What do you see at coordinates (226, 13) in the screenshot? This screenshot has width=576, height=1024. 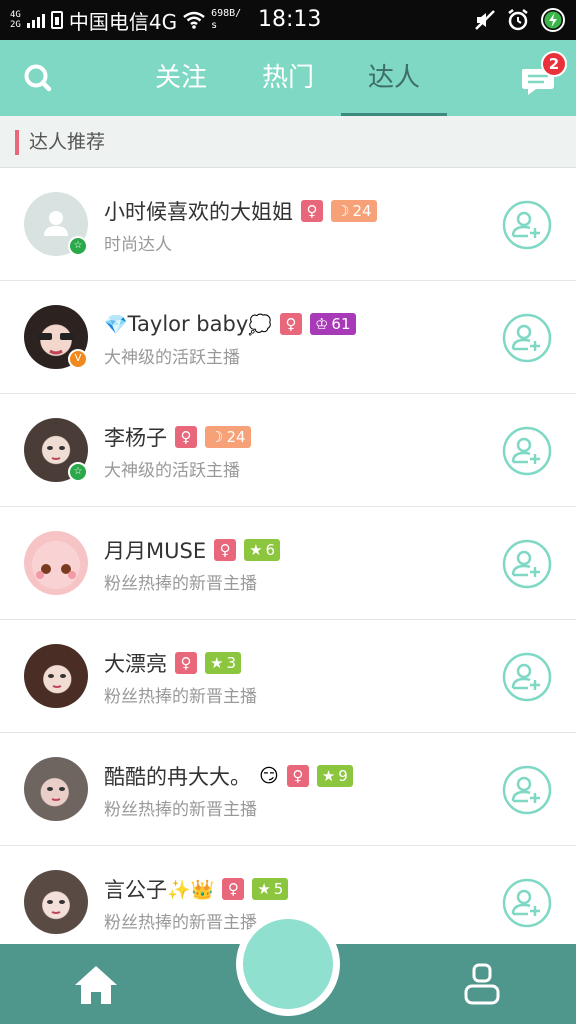 I see `speed-up: 698B/` at bounding box center [226, 13].